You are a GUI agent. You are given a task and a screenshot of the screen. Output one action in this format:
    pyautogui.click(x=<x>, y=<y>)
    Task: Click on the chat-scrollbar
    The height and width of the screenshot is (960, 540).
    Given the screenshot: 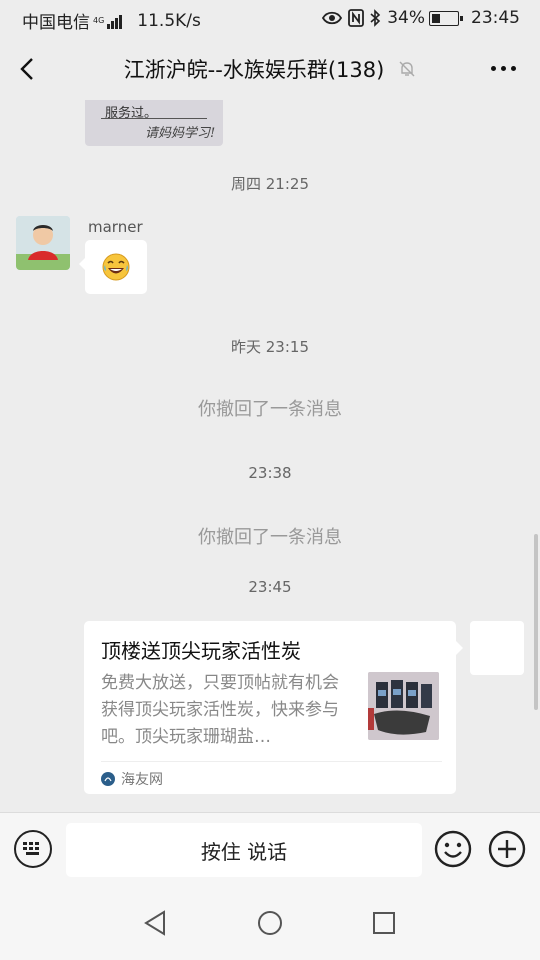 What is the action you would take?
    pyautogui.click(x=536, y=622)
    